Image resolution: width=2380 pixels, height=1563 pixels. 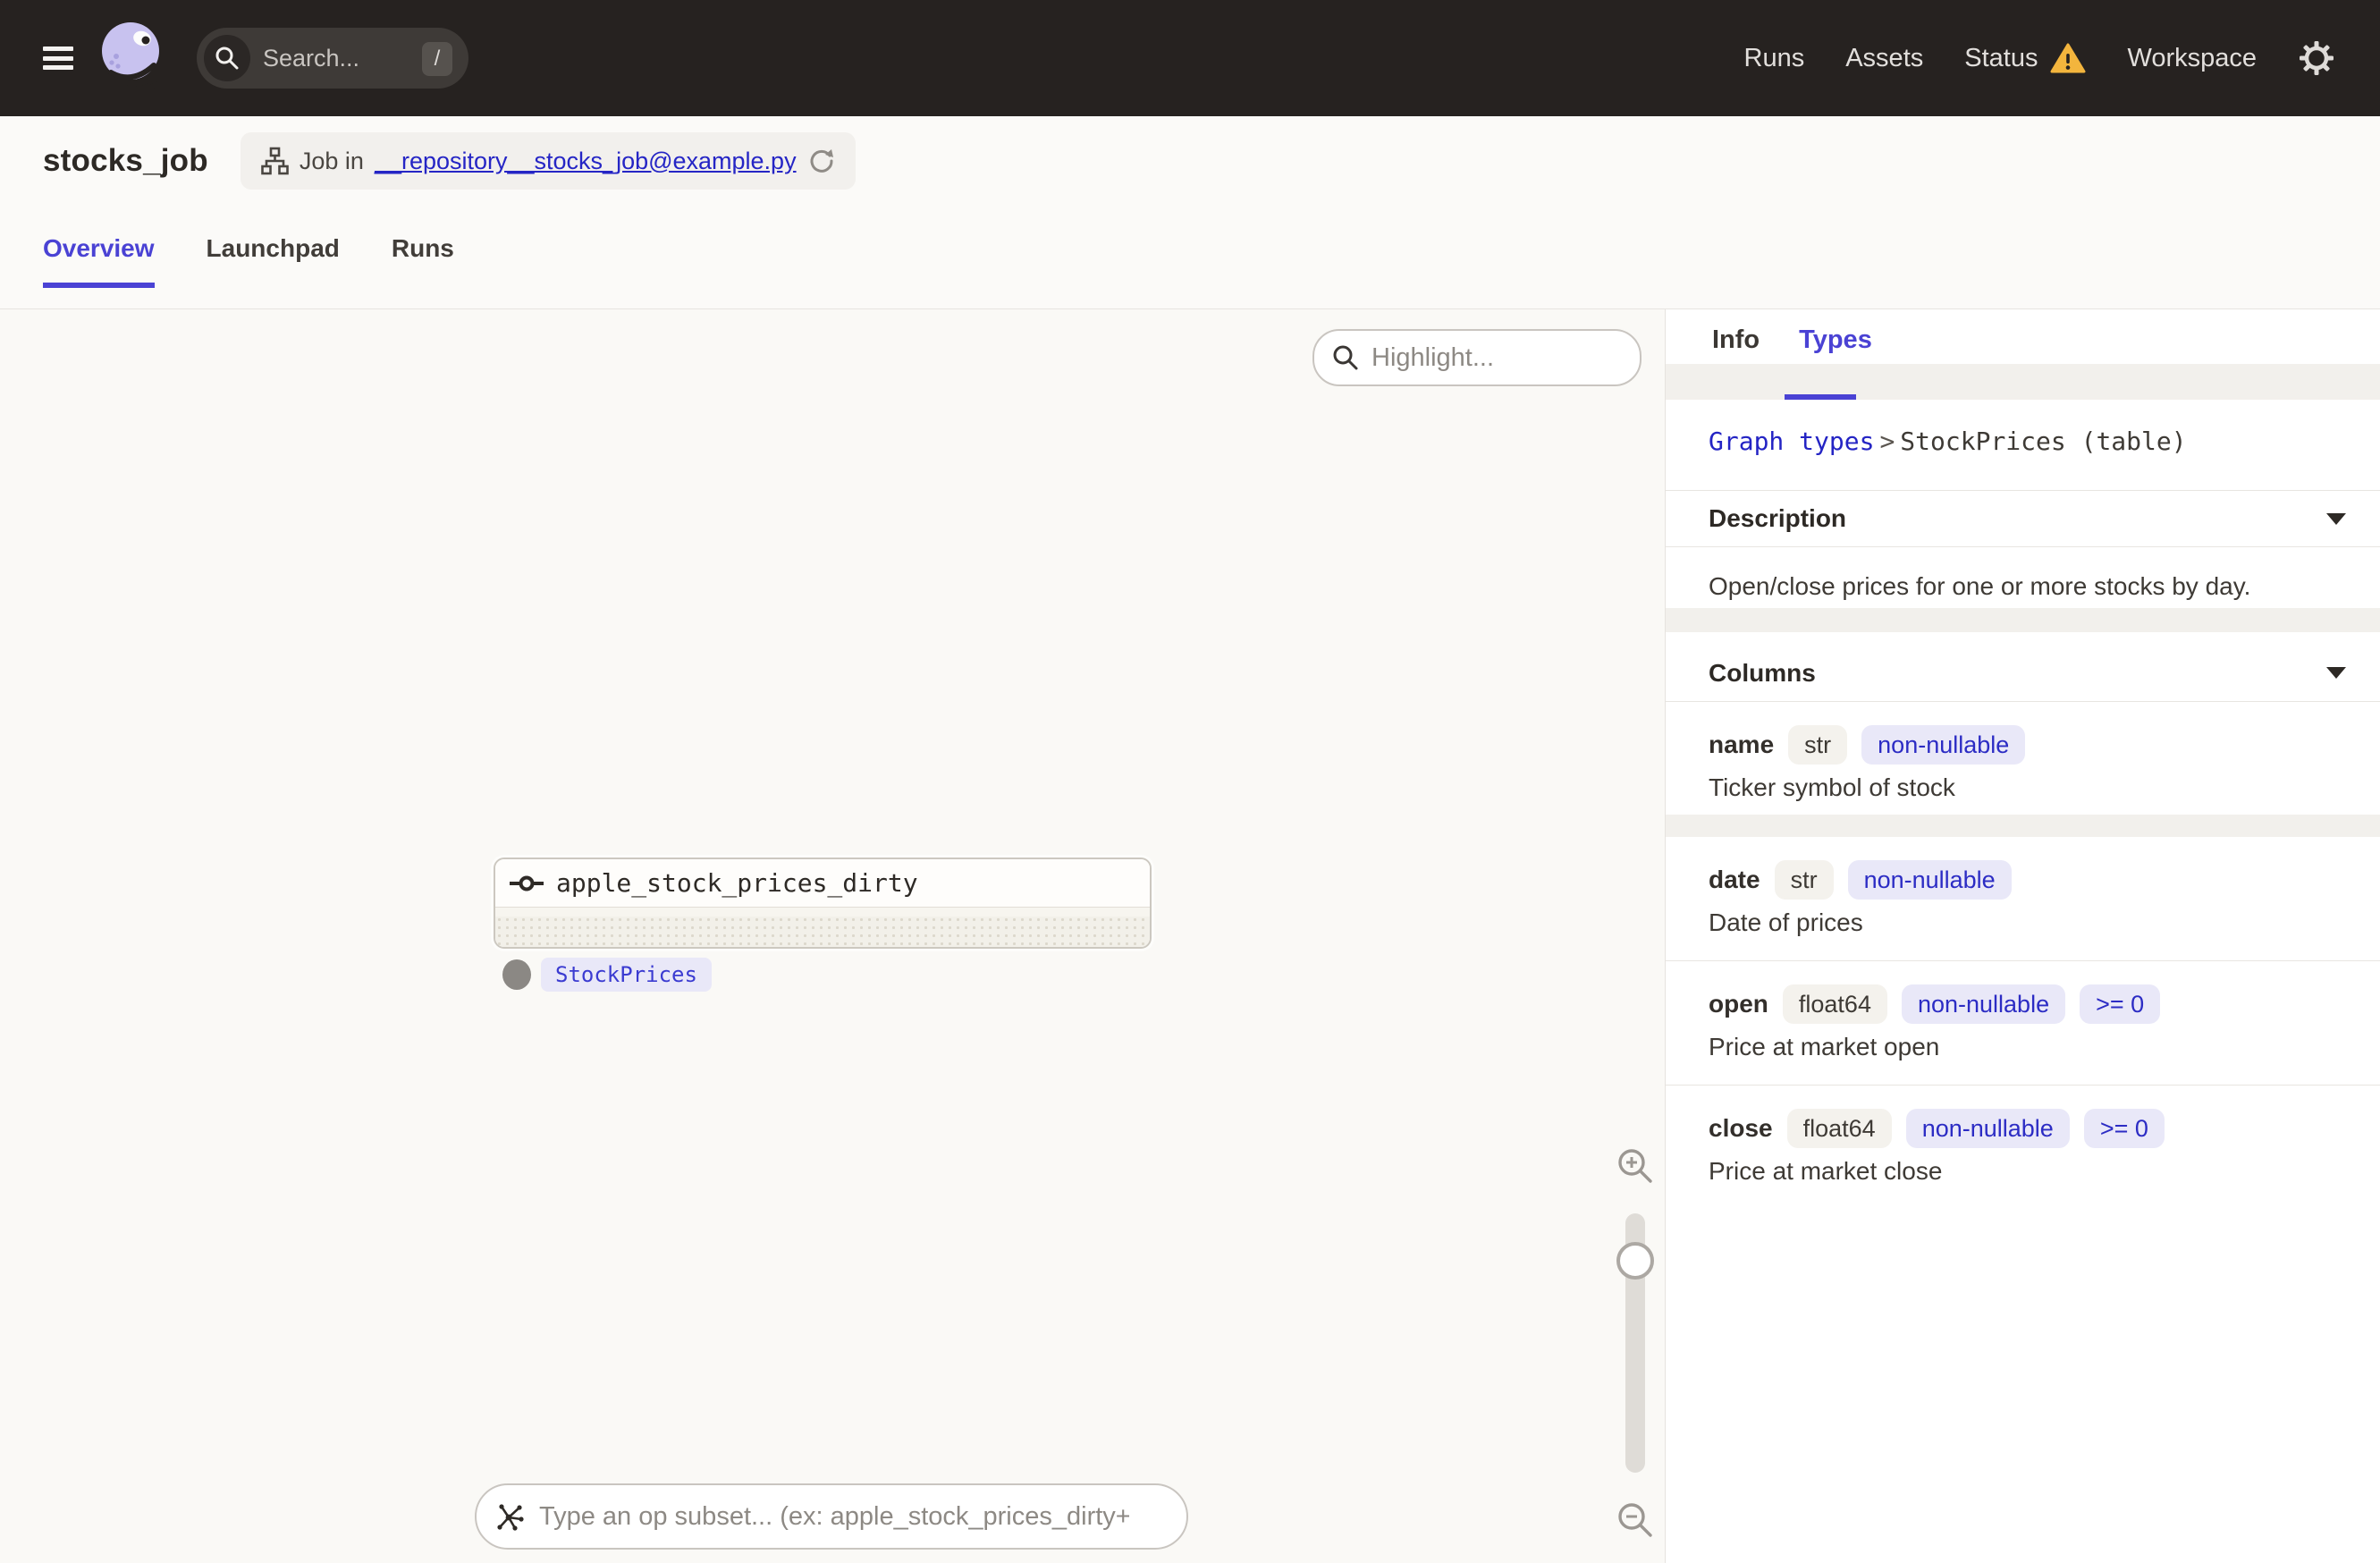 I want to click on zoom-out-icon, so click(x=1636, y=1520).